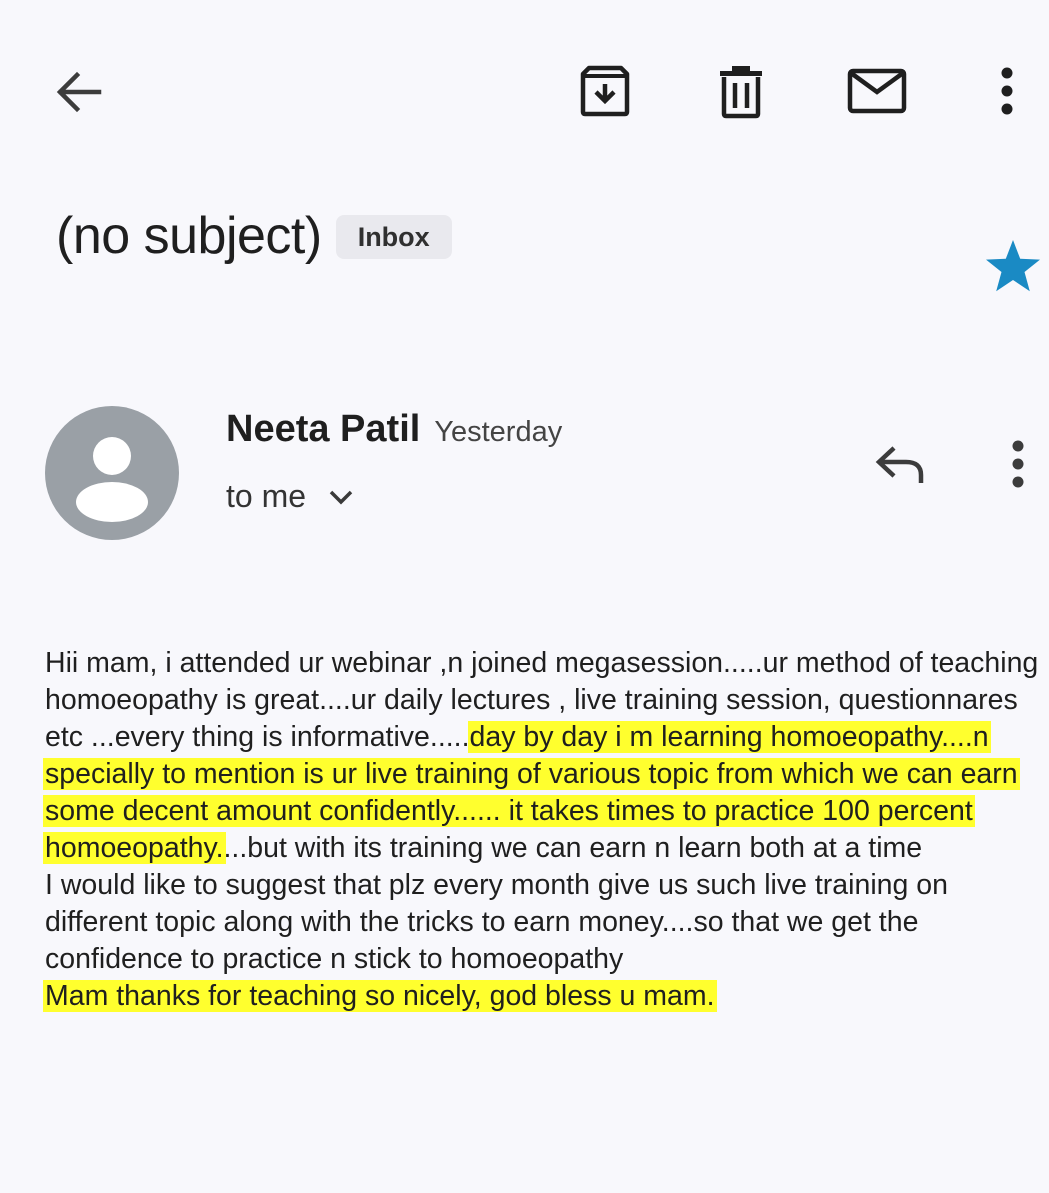  What do you see at coordinates (266, 496) in the screenshot?
I see `recipient-label: to me` at bounding box center [266, 496].